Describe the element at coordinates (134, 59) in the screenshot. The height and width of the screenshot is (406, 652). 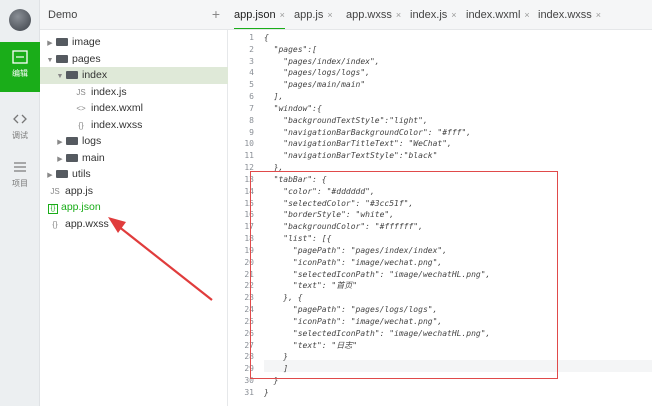
I see `tree-folder-pages: ▼ pages` at that location.